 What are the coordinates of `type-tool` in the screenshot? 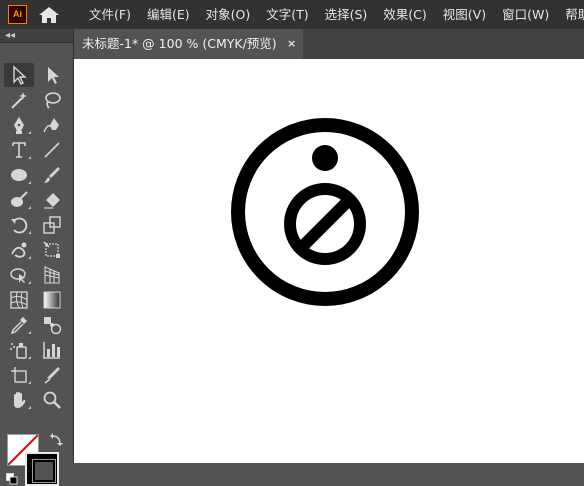 It's located at (19, 150).